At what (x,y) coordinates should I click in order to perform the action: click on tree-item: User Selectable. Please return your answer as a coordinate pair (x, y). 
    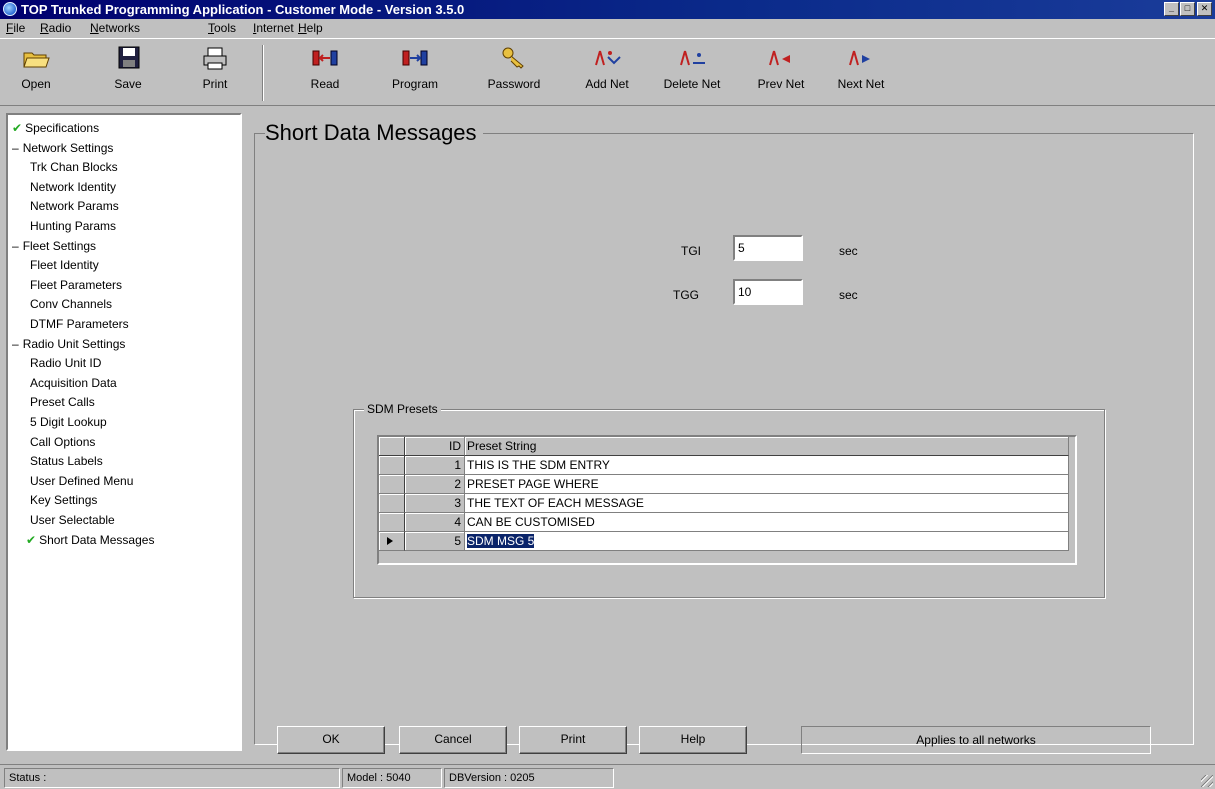
    Looking at the image, I should click on (72, 520).